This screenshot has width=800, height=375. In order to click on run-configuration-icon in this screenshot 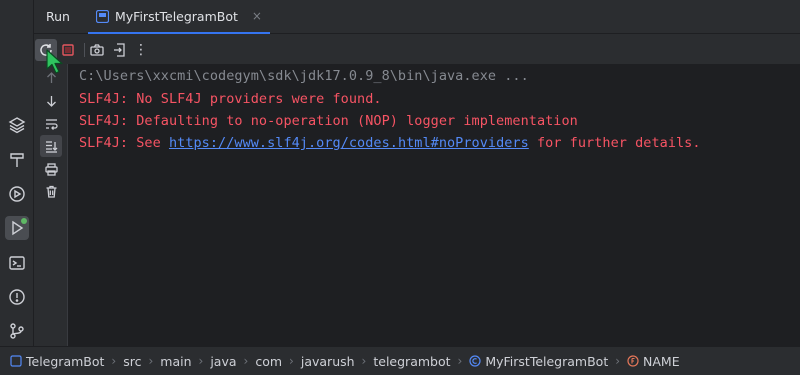, I will do `click(102, 16)`.